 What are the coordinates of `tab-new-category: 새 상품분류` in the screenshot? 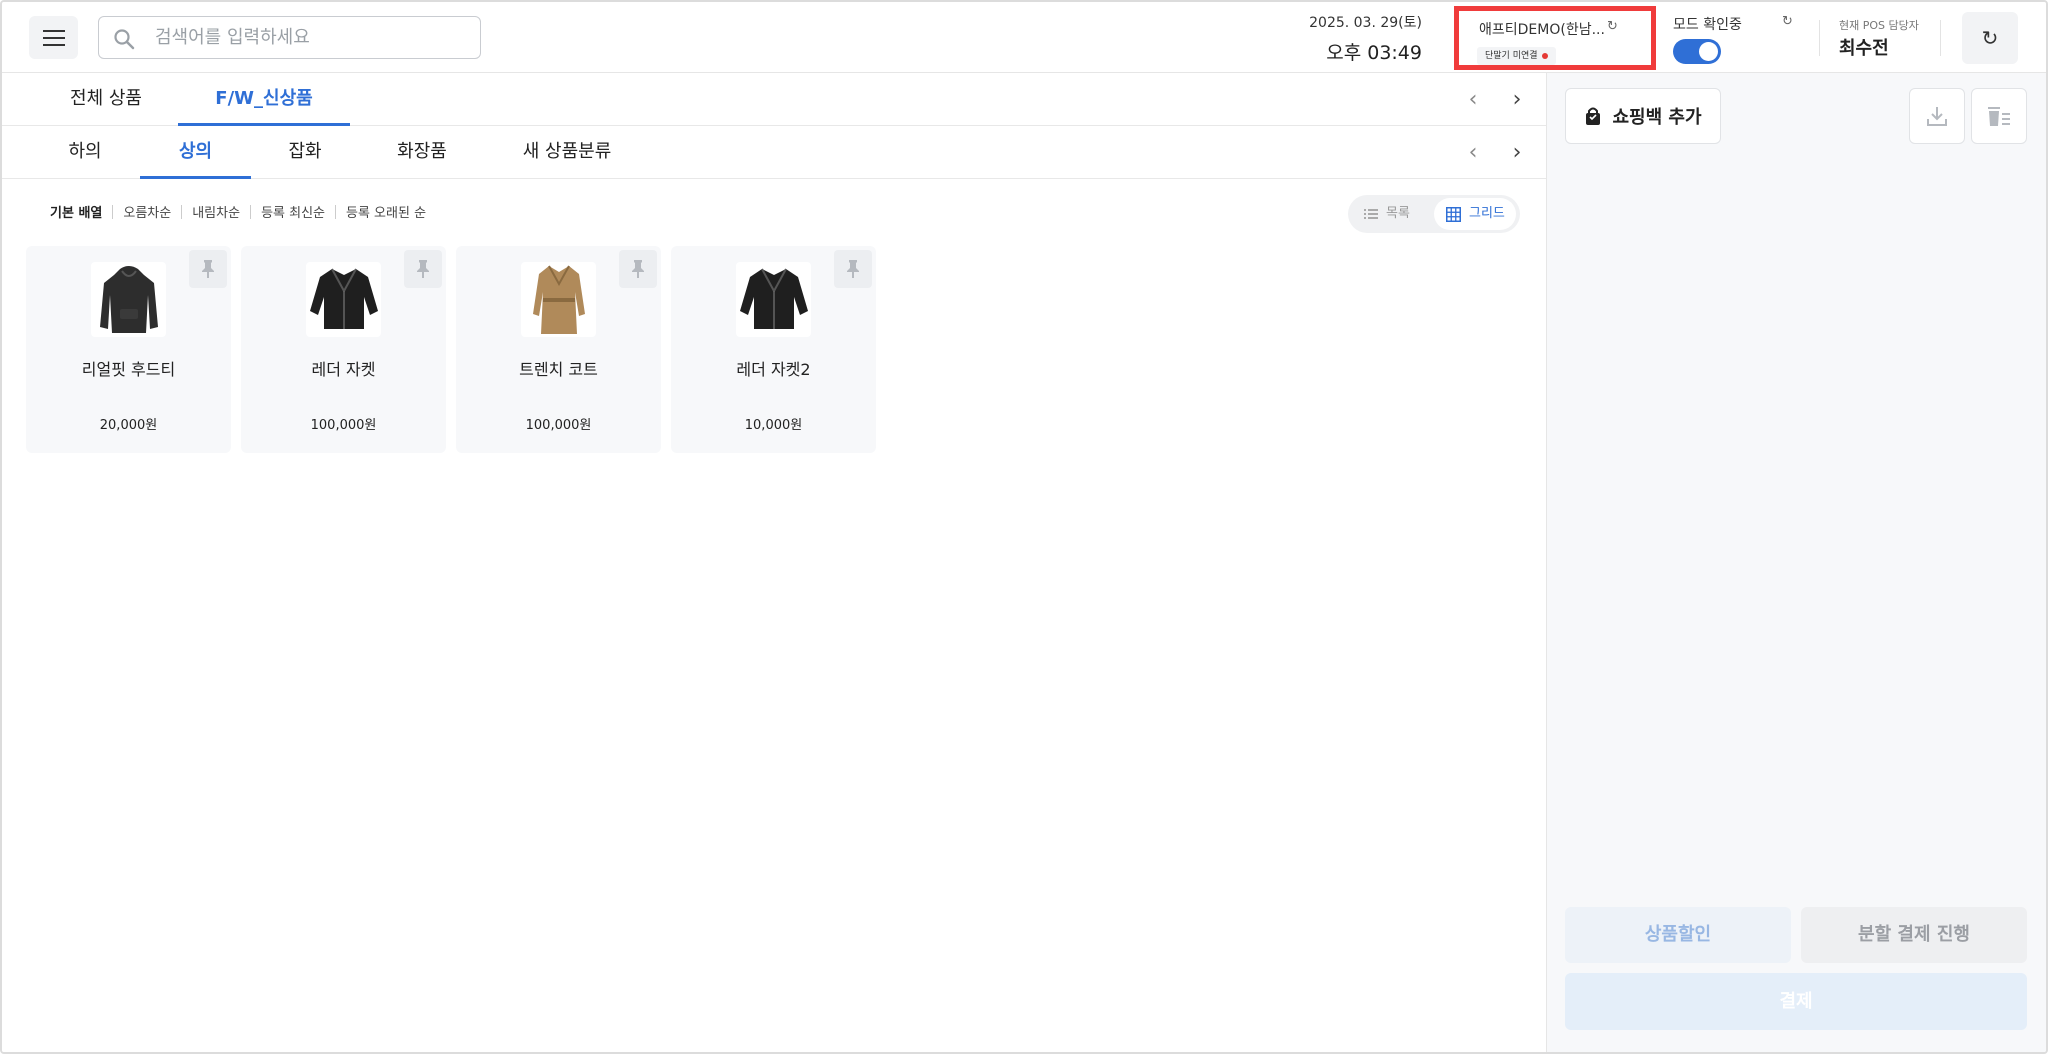 It's located at (567, 152).